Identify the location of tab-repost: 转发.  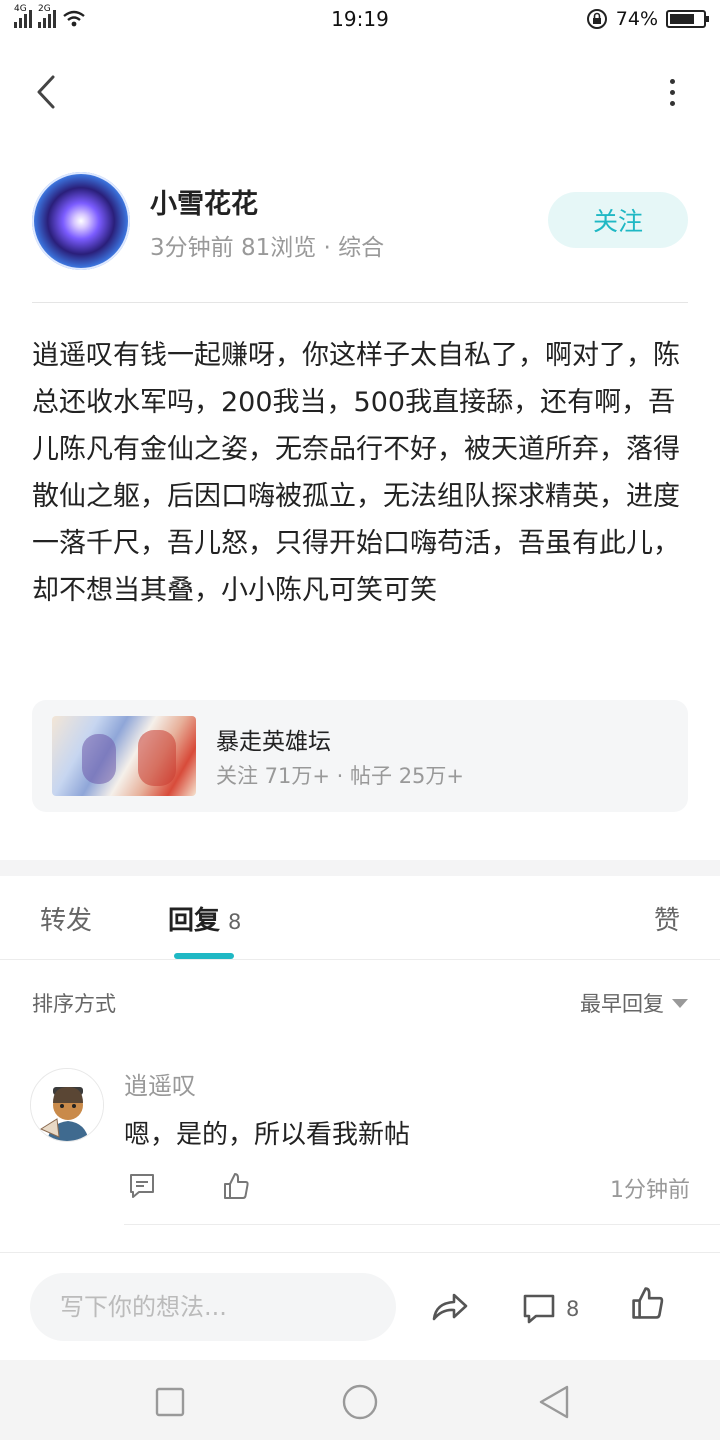
(66, 918).